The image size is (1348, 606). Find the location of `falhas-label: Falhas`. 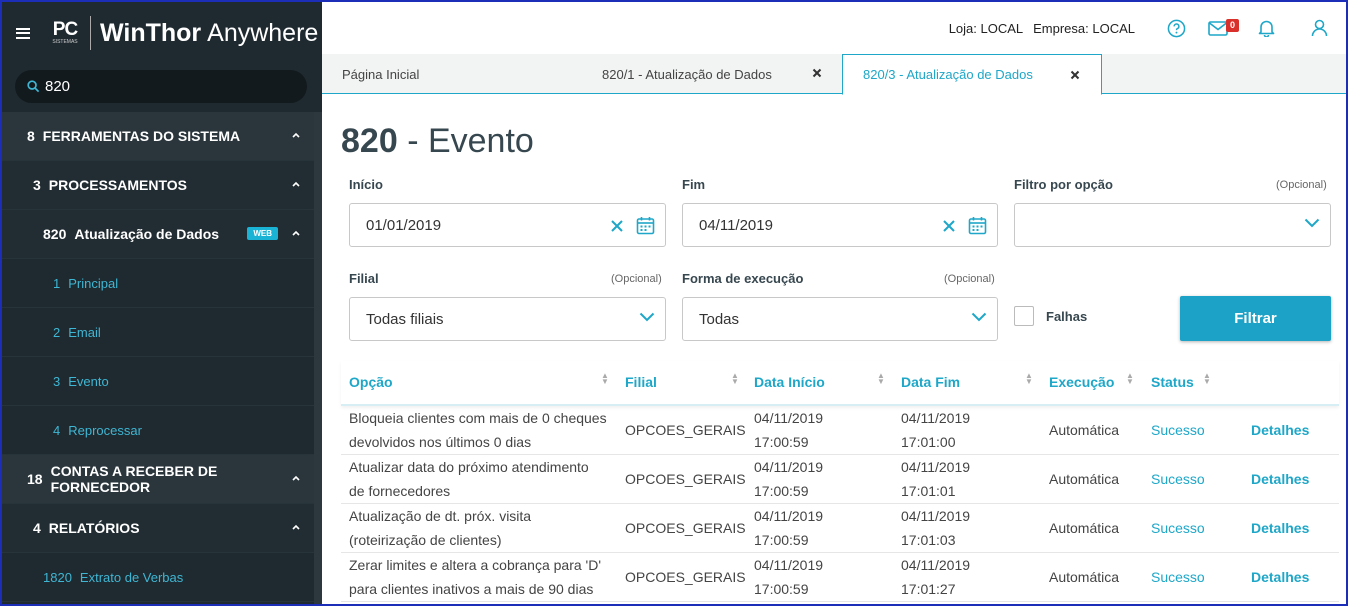

falhas-label: Falhas is located at coordinates (1067, 316).